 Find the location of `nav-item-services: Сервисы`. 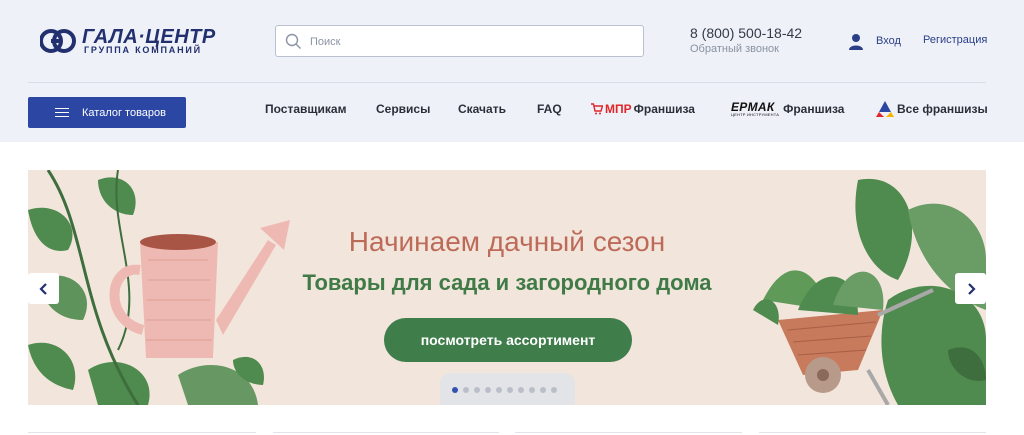

nav-item-services: Сервисы is located at coordinates (403, 109).